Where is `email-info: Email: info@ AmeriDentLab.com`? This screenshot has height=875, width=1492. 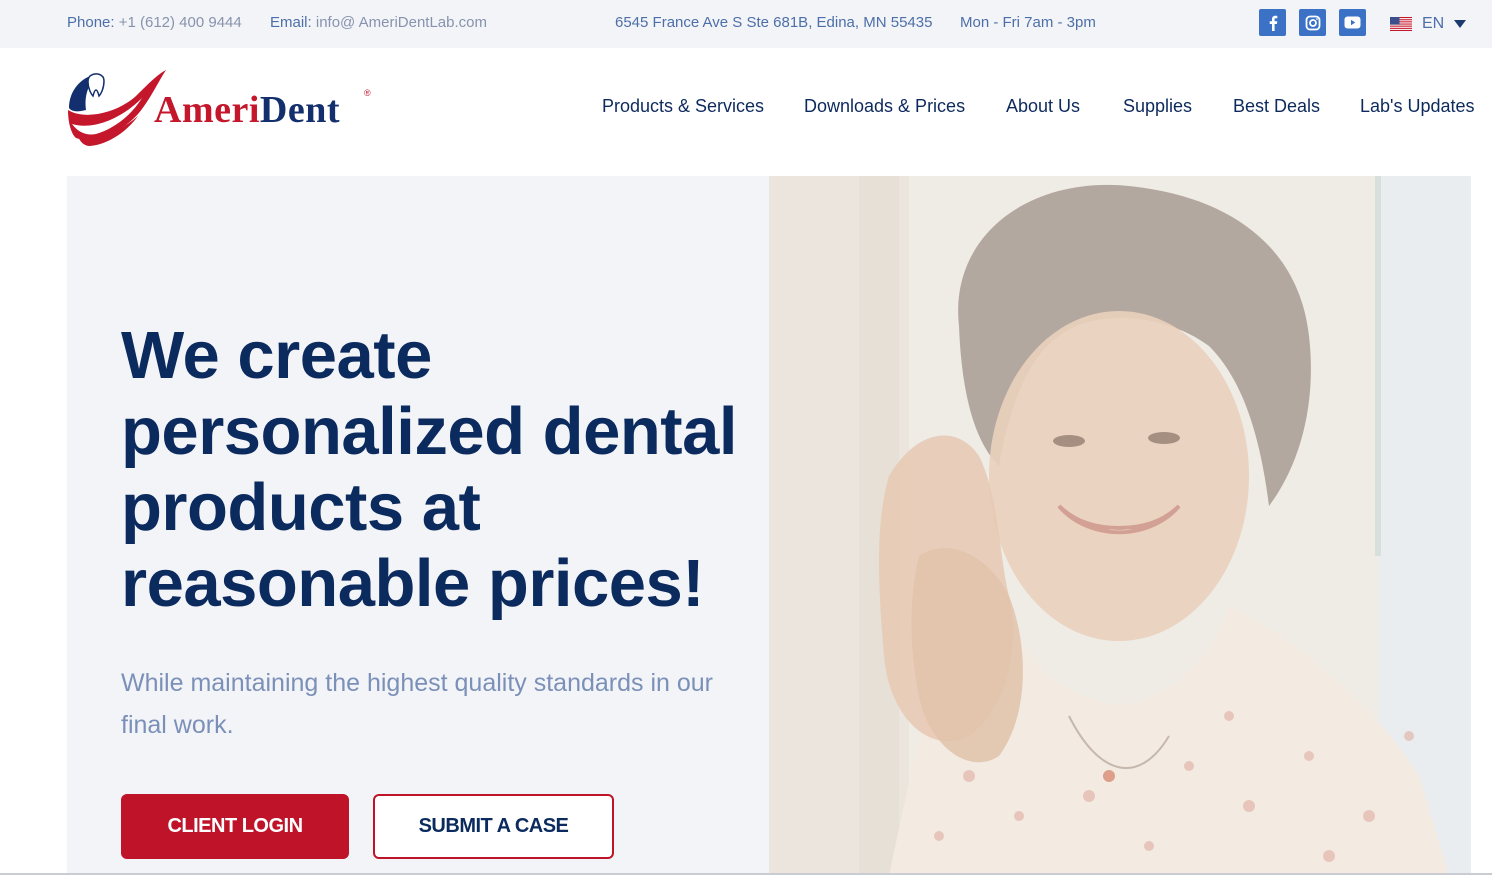
email-info: Email: info@ AmeriDentLab.com is located at coordinates (378, 24).